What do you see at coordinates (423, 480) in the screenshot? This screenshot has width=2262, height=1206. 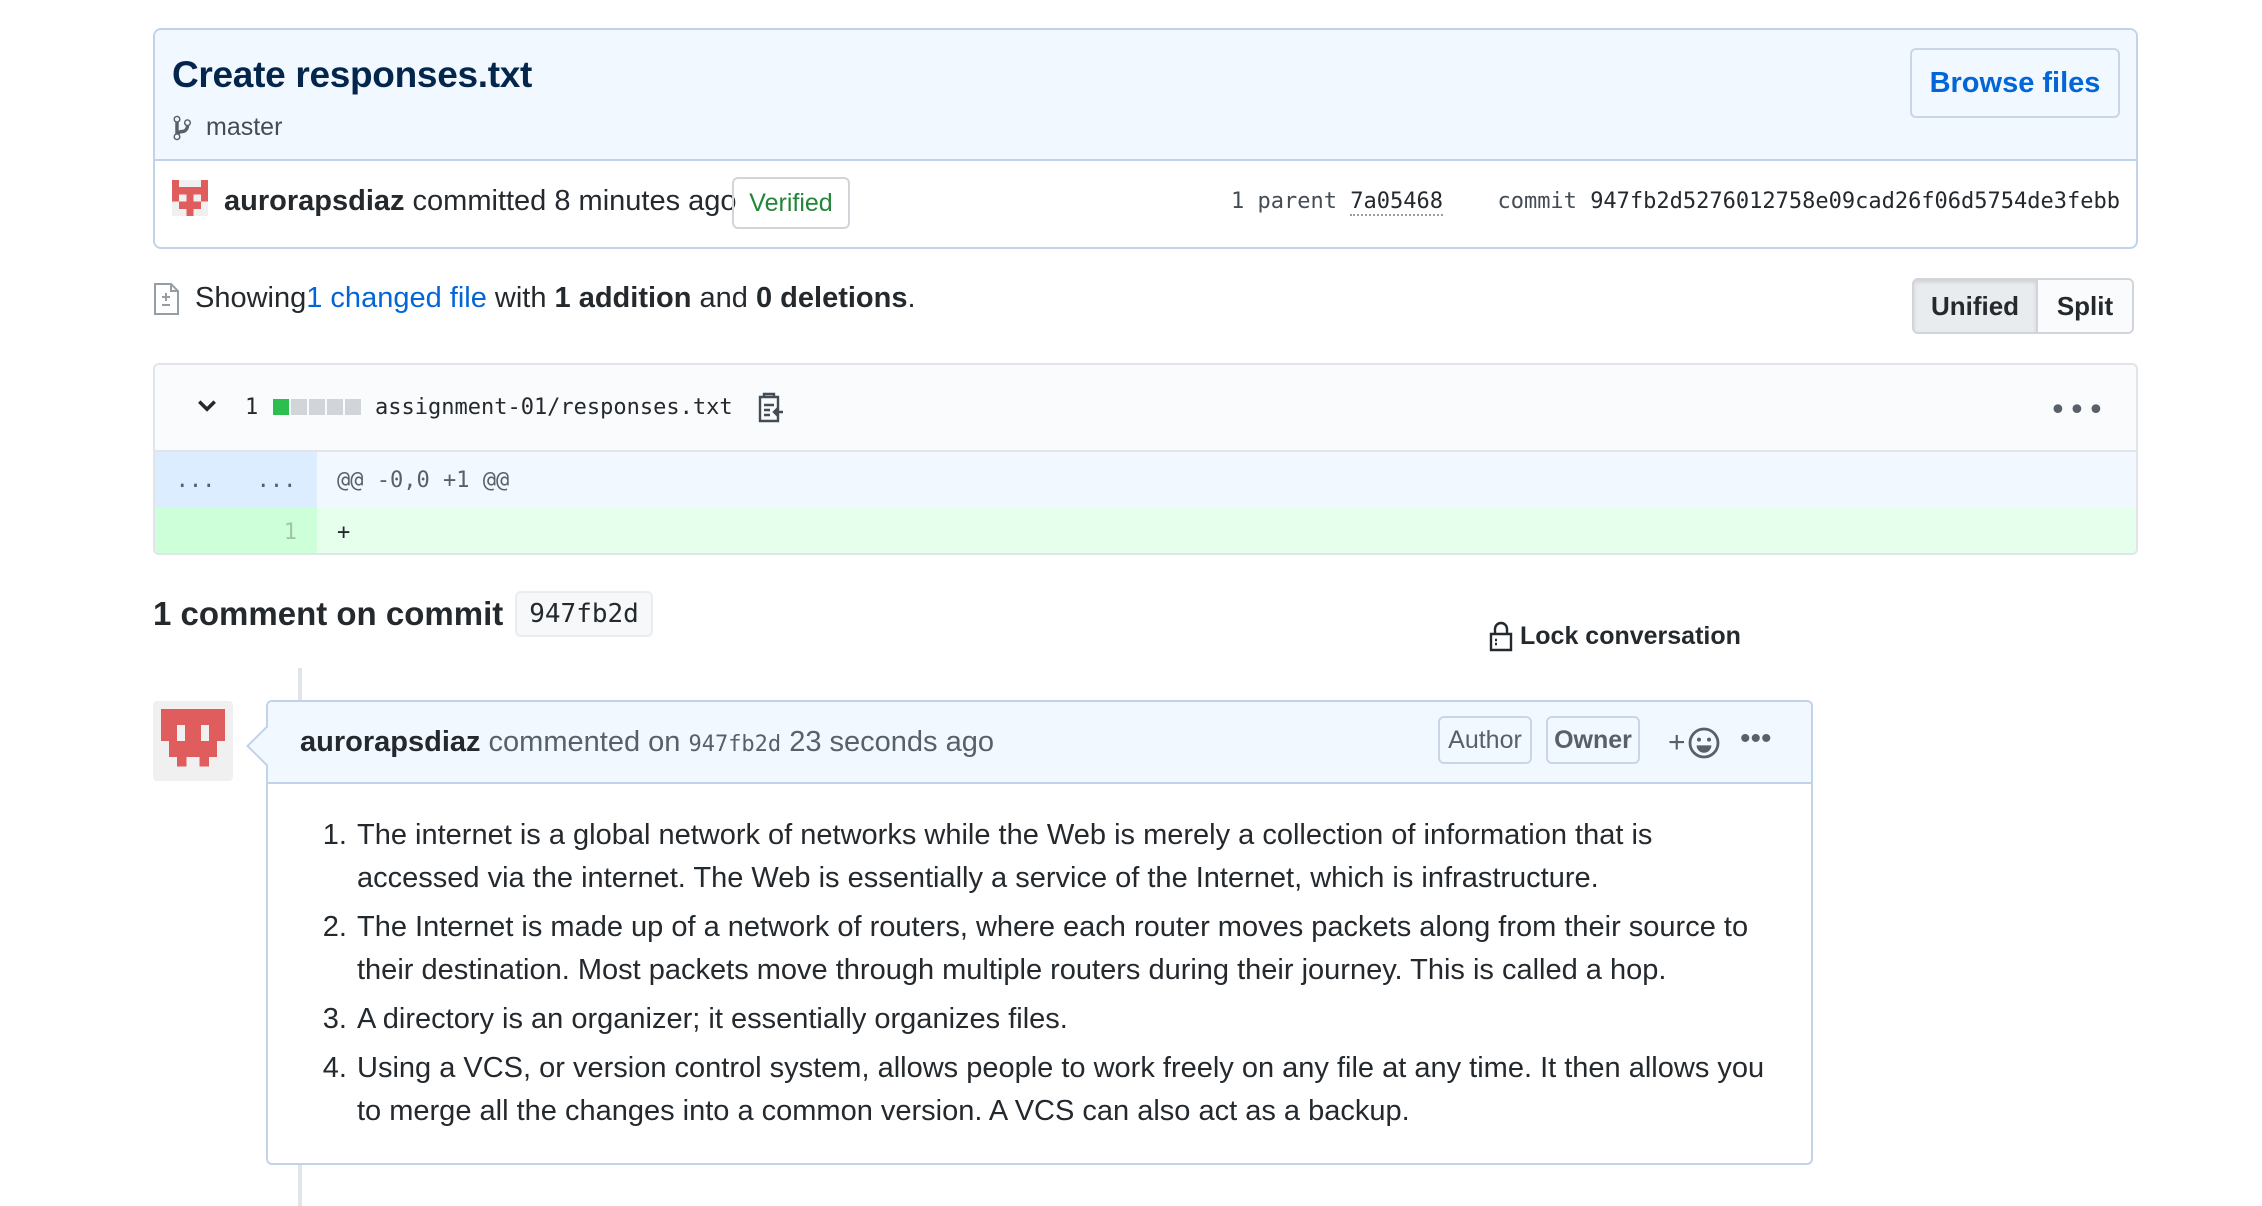 I see `hunk-range: @@ -0,0 +1 @@` at bounding box center [423, 480].